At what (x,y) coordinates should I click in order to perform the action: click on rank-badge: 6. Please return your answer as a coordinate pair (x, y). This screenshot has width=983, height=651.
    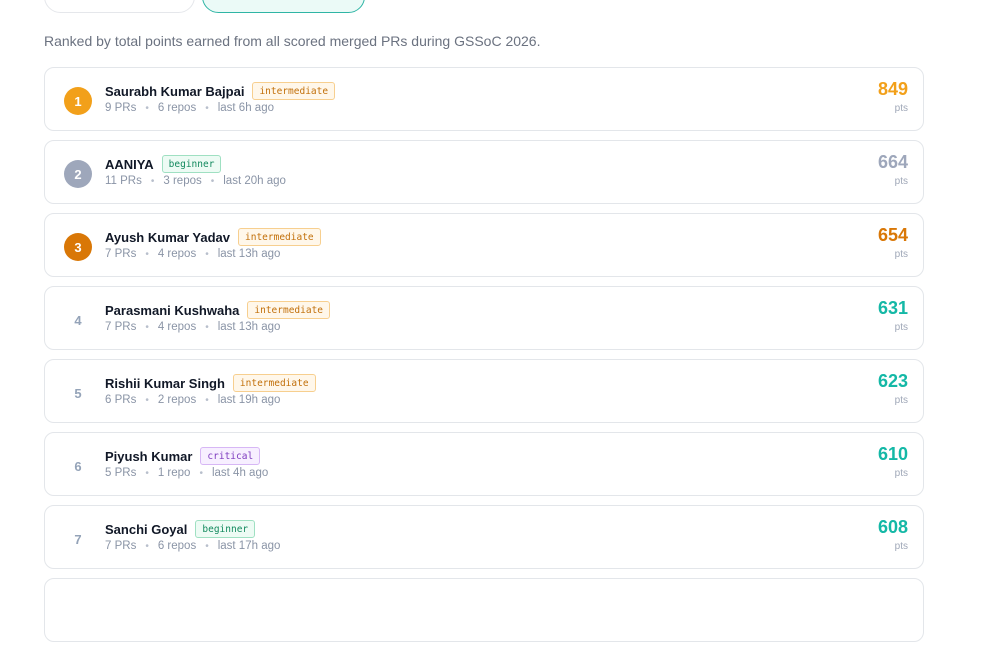
    Looking at the image, I should click on (78, 466).